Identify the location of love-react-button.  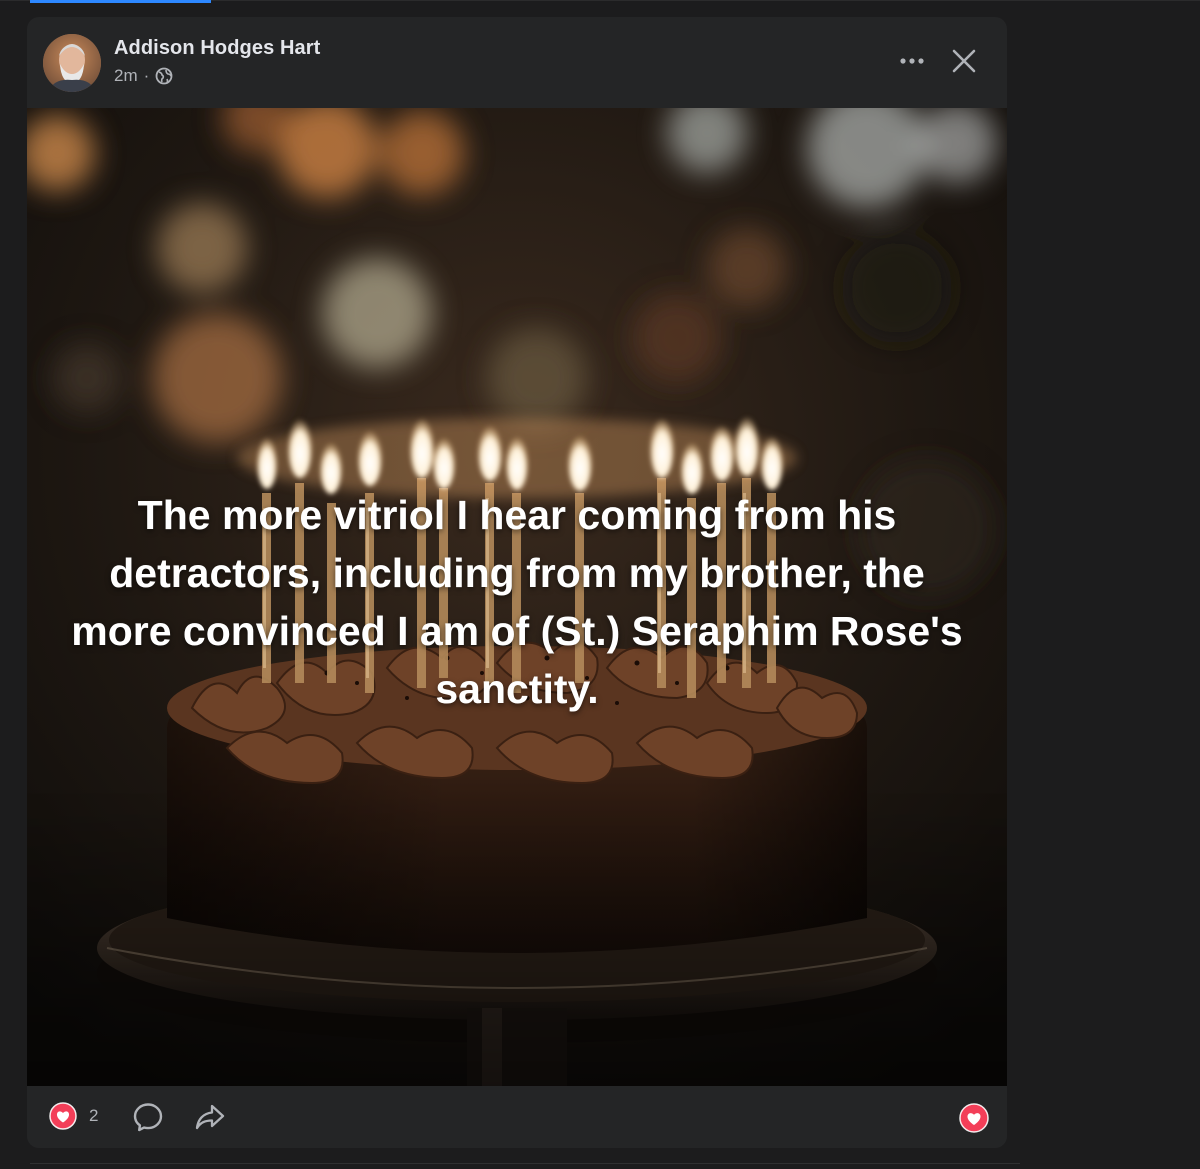
(974, 1118).